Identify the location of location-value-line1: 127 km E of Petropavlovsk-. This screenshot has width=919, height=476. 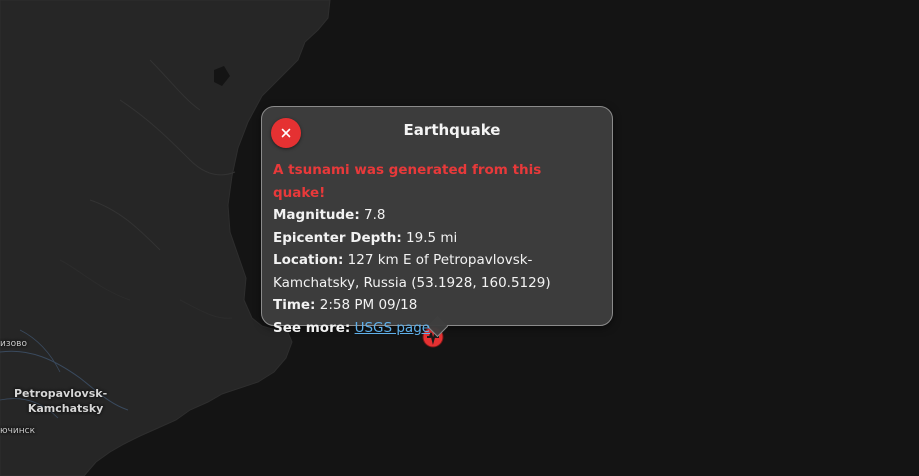
(440, 260).